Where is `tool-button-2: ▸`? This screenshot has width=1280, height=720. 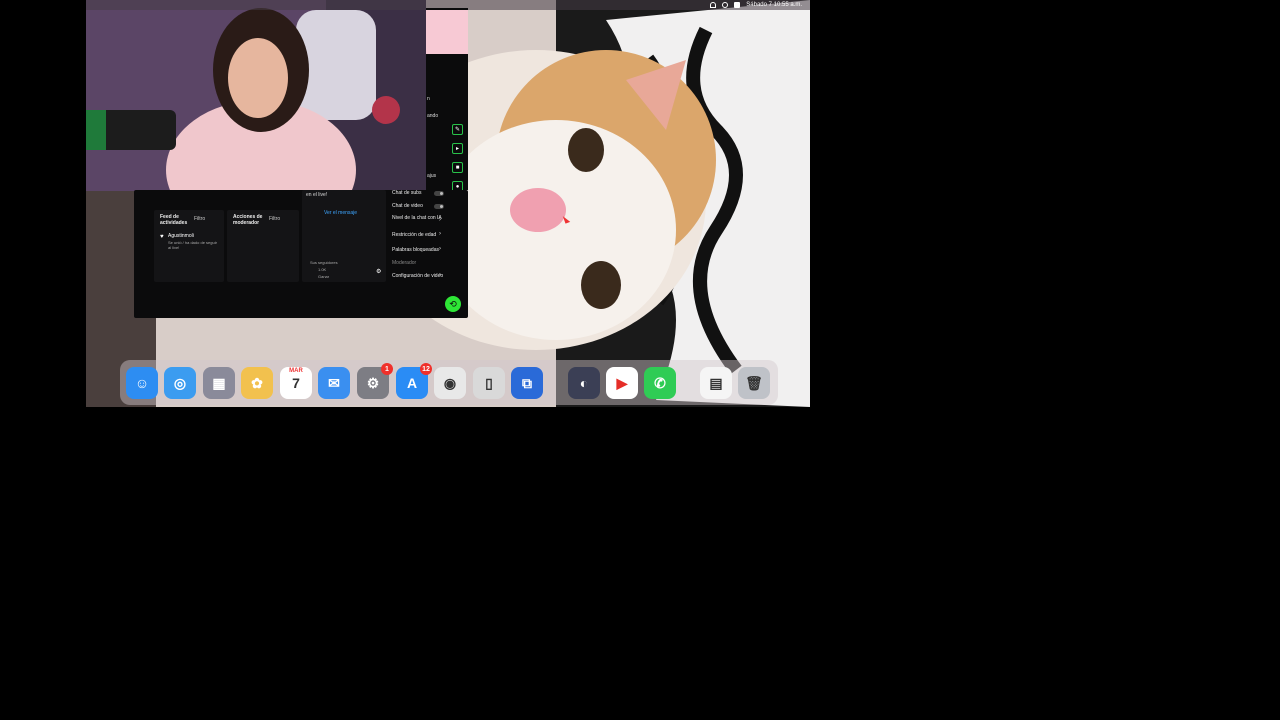 tool-button-2: ▸ is located at coordinates (457, 148).